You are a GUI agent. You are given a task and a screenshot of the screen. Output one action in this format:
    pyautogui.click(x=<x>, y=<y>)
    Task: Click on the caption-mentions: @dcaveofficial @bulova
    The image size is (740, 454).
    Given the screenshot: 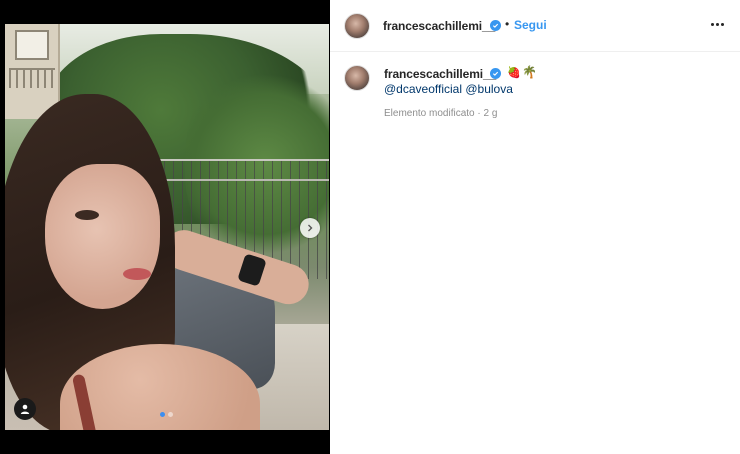 What is the action you would take?
    pyautogui.click(x=448, y=89)
    